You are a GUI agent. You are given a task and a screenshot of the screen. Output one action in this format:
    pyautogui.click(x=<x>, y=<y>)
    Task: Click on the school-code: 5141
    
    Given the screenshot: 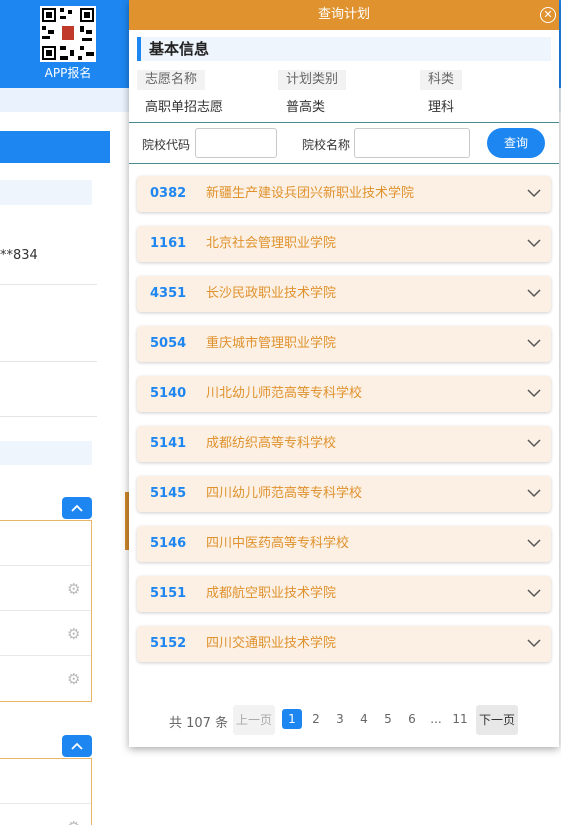 What is the action you would take?
    pyautogui.click(x=168, y=443)
    